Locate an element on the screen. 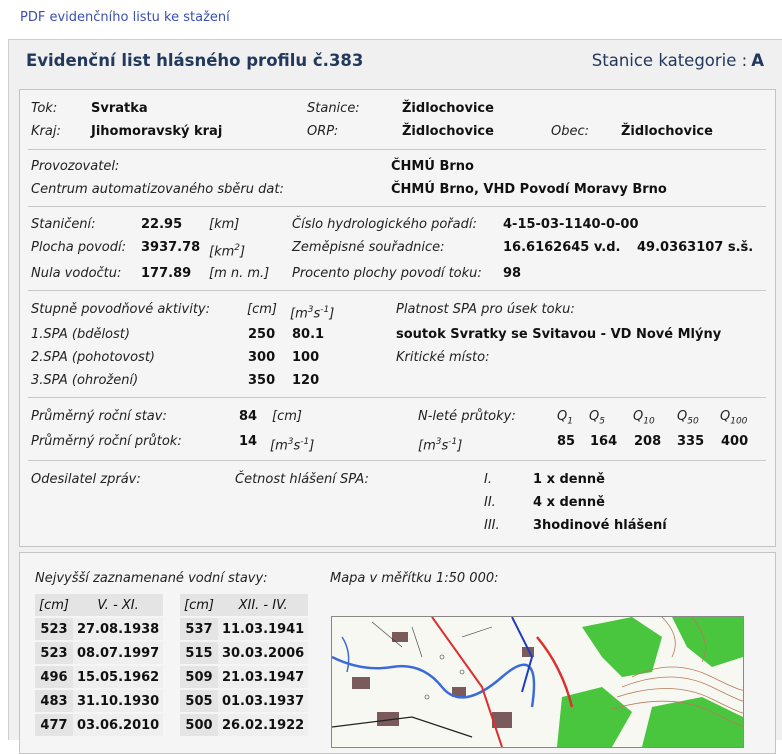 This screenshot has width=782, height=754. map-graphic is located at coordinates (537, 682).